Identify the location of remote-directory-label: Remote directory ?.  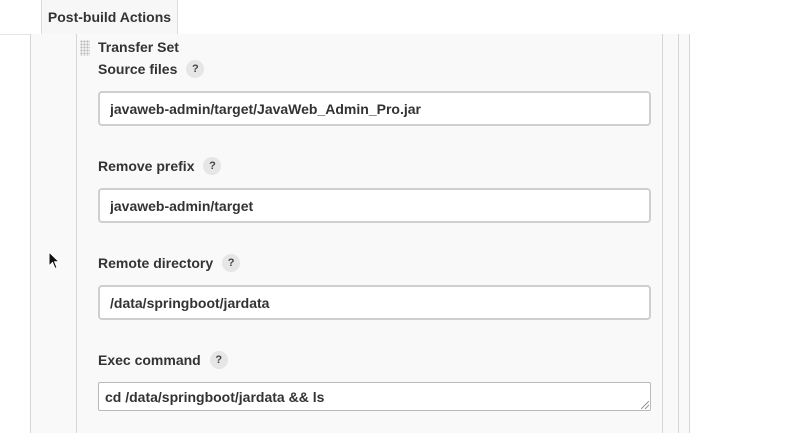
(169, 263).